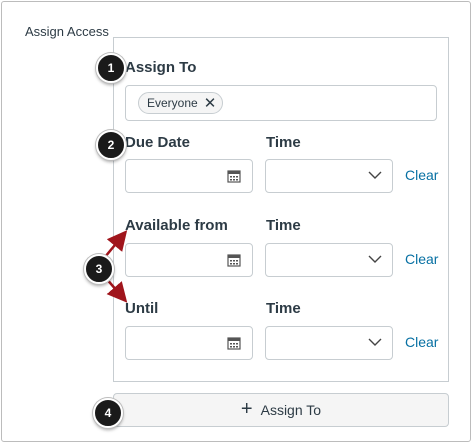 The image size is (474, 445). What do you see at coordinates (99, 269) in the screenshot?
I see `callout-3: 3` at bounding box center [99, 269].